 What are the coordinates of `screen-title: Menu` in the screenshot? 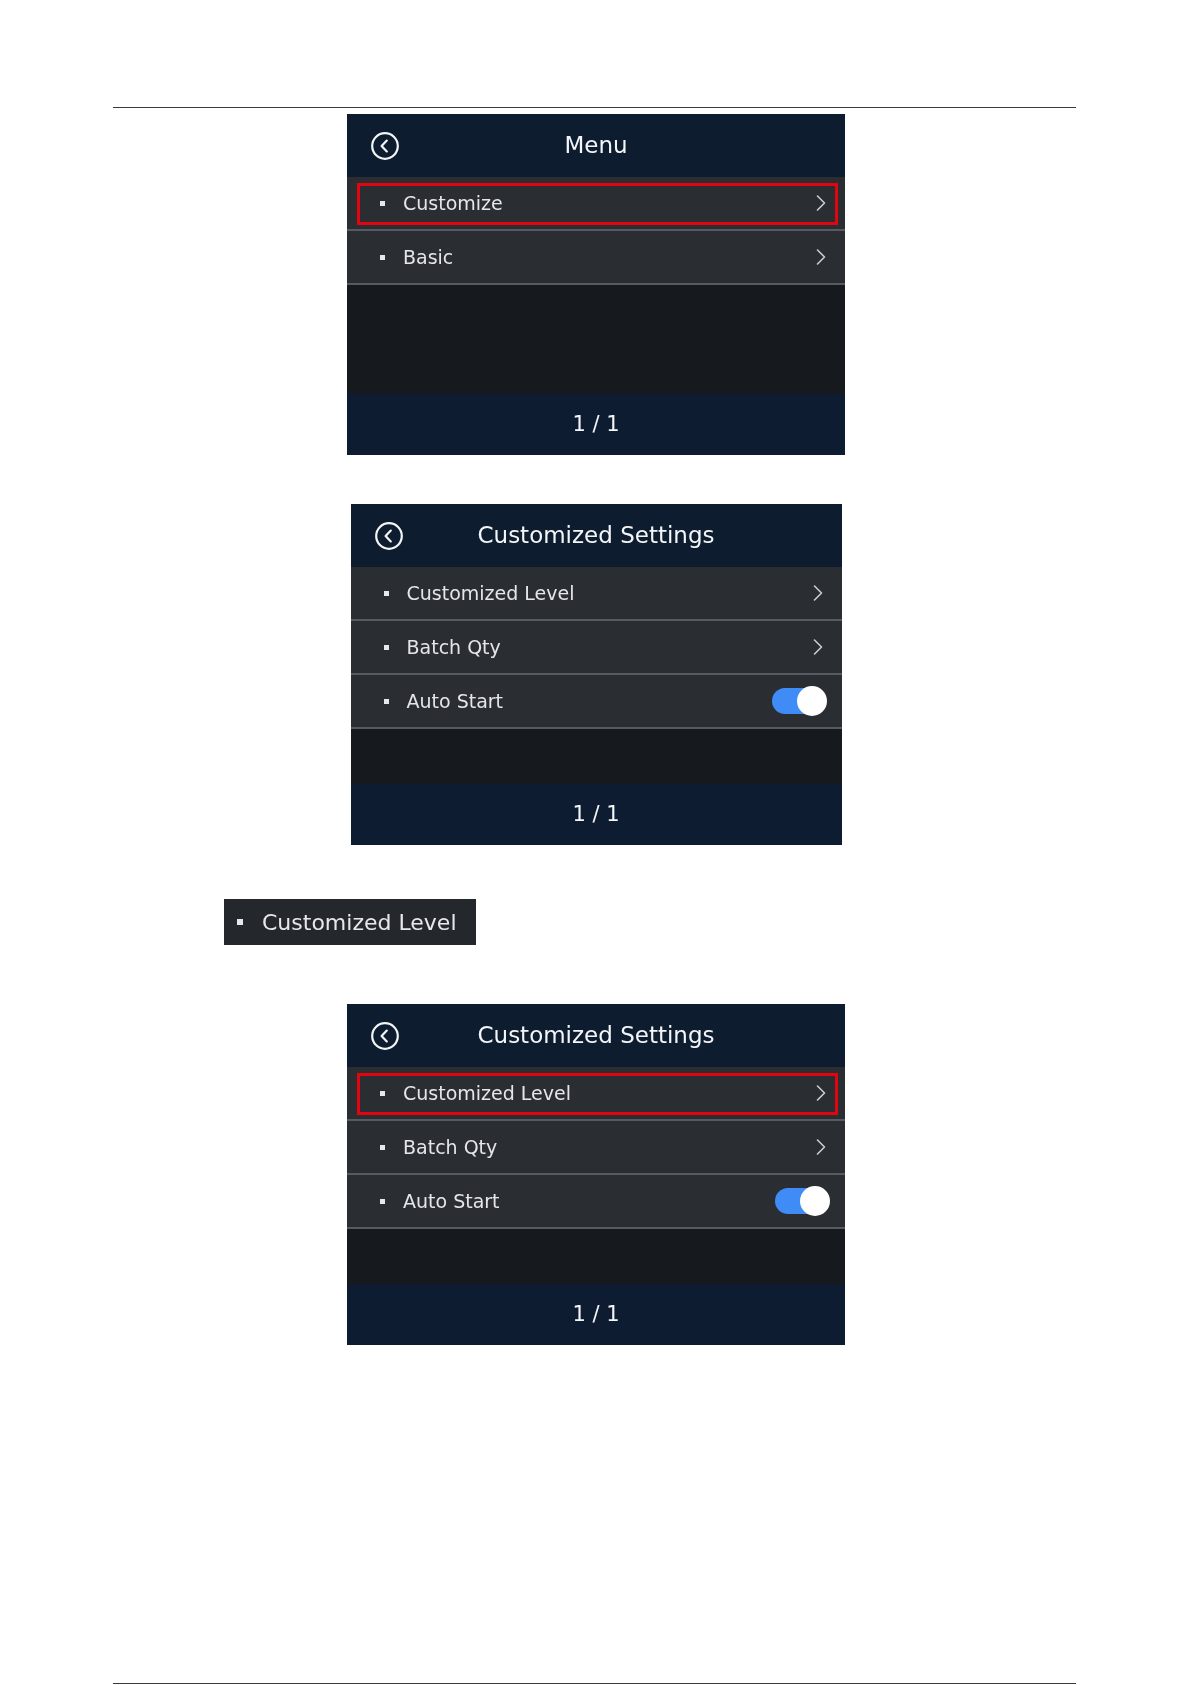 It's located at (596, 146).